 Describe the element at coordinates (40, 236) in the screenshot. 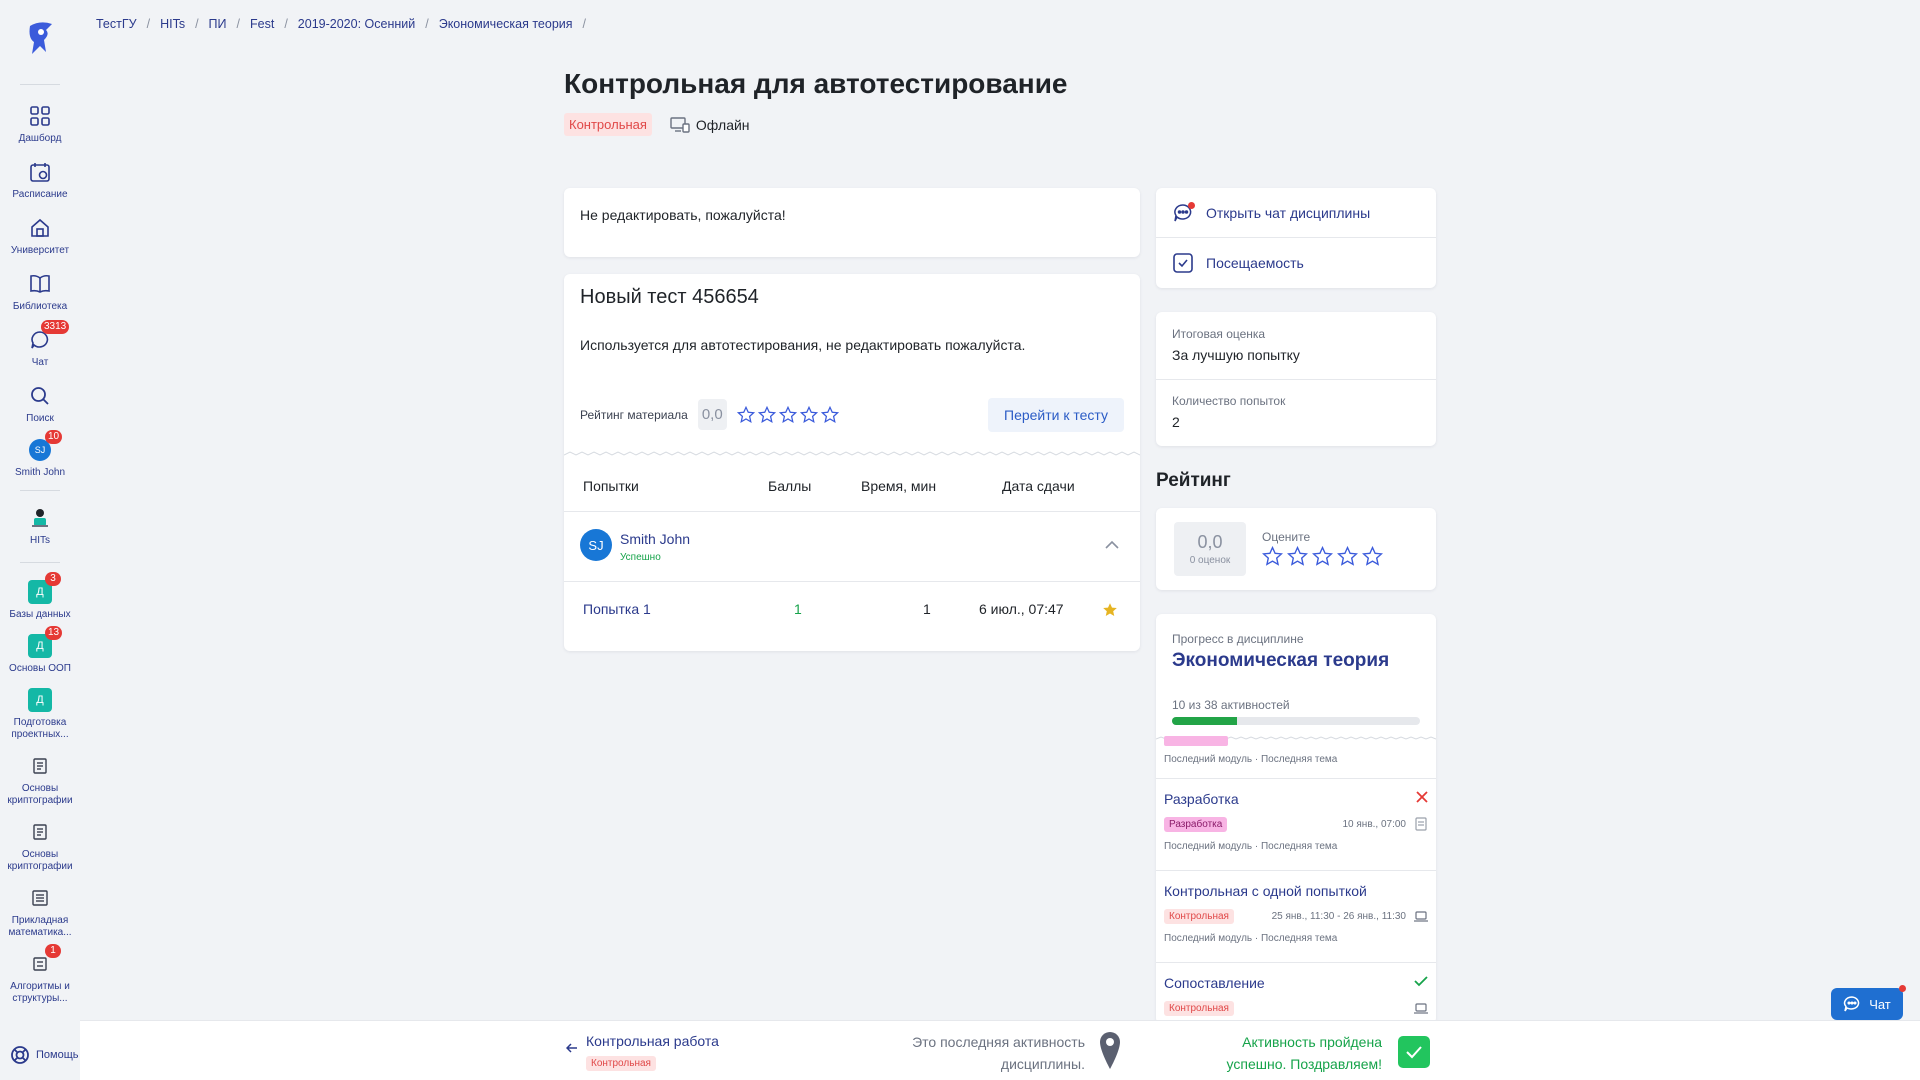

I see `nav-university: Университет` at that location.